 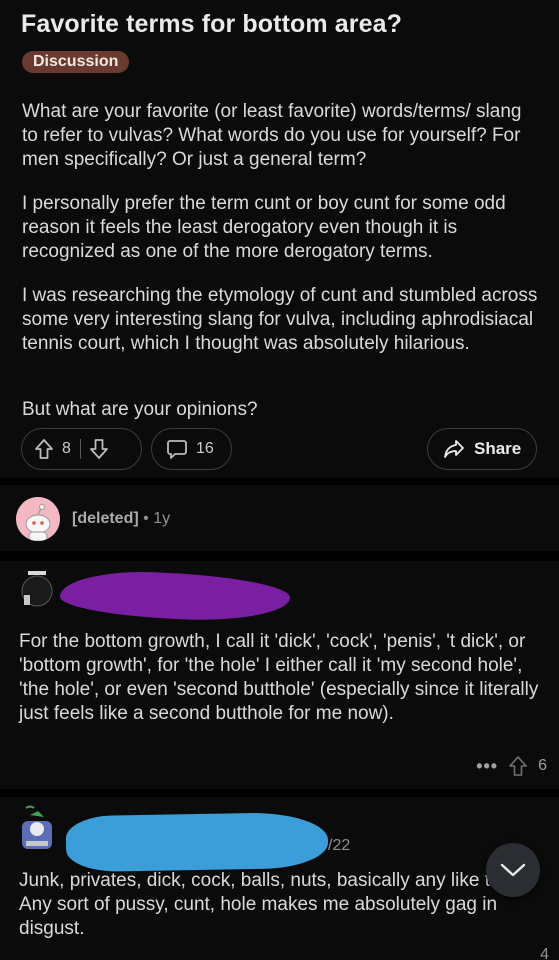 What do you see at coordinates (105, 518) in the screenshot?
I see `comment-author: [deleted]` at bounding box center [105, 518].